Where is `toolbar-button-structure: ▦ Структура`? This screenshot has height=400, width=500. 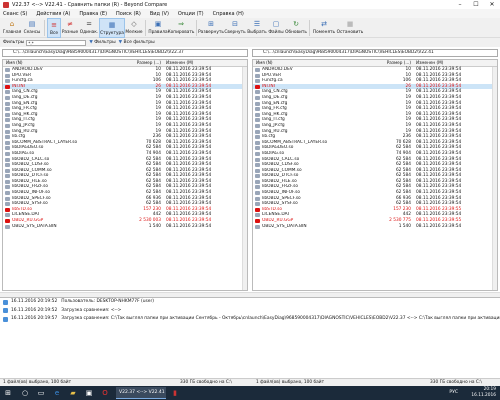
toolbar-button-structure: ▦ Структура is located at coordinates (112, 28).